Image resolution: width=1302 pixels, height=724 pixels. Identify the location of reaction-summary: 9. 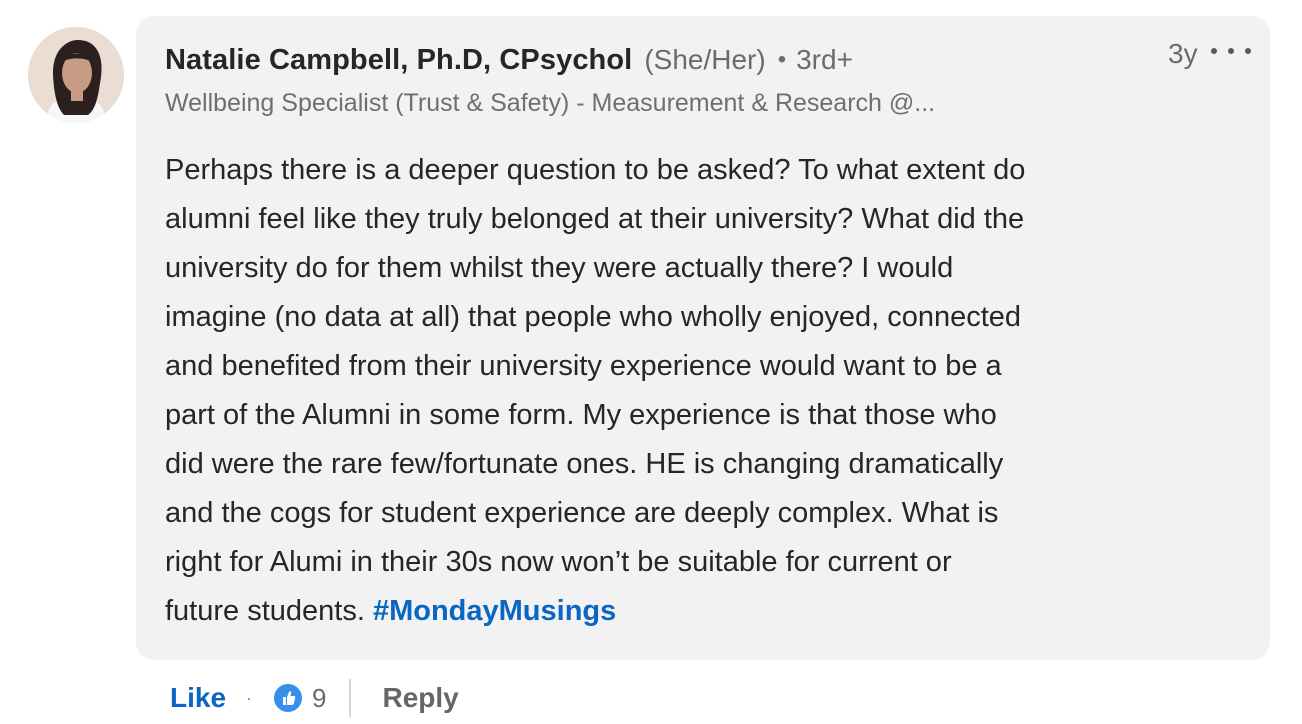
(299, 698).